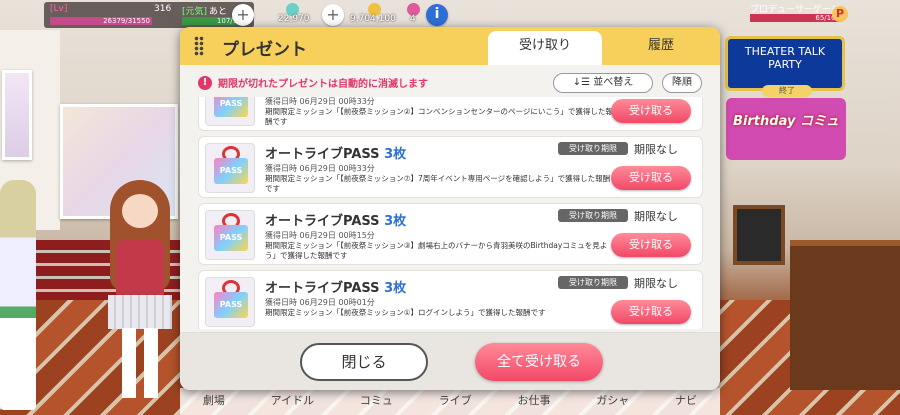  I want to click on item-date: 獲得日時 06月29日 00時01分, so click(320, 302).